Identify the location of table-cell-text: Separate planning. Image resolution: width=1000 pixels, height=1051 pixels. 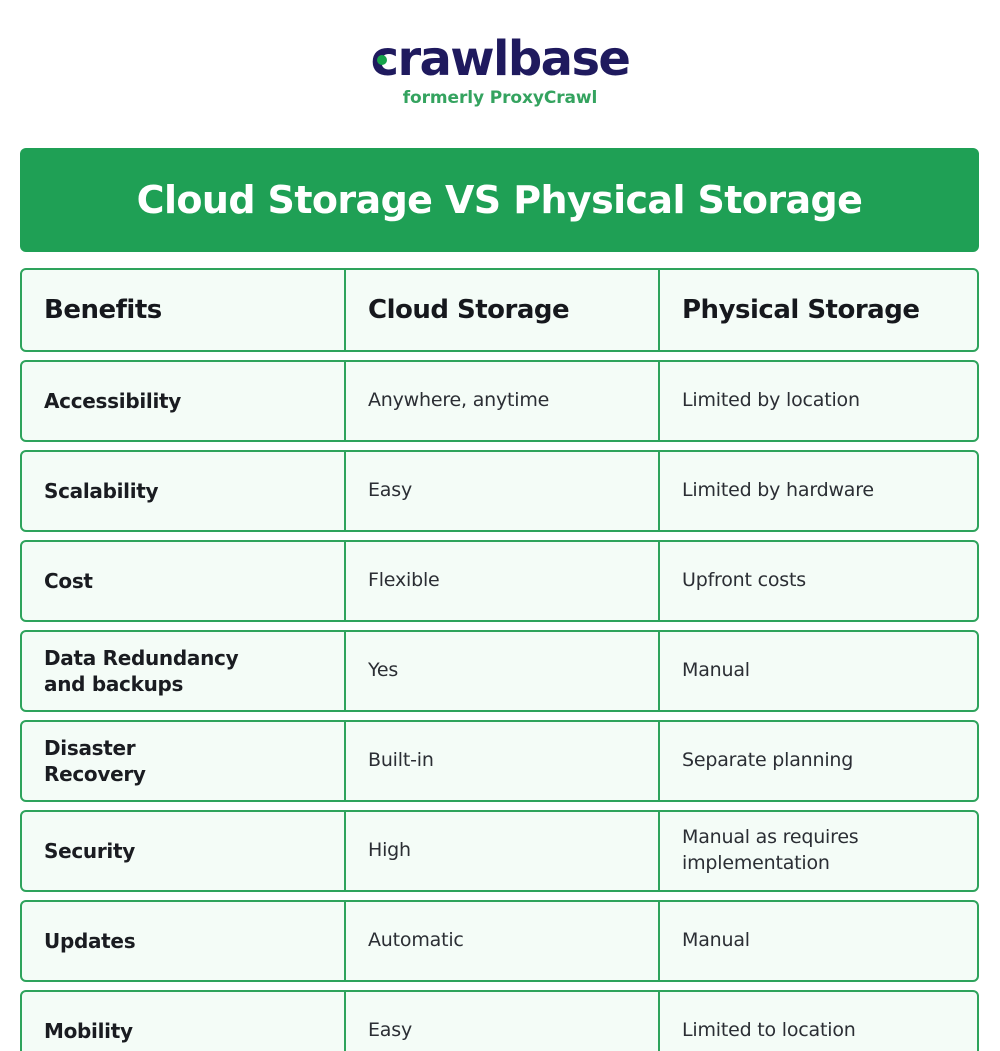
(768, 760).